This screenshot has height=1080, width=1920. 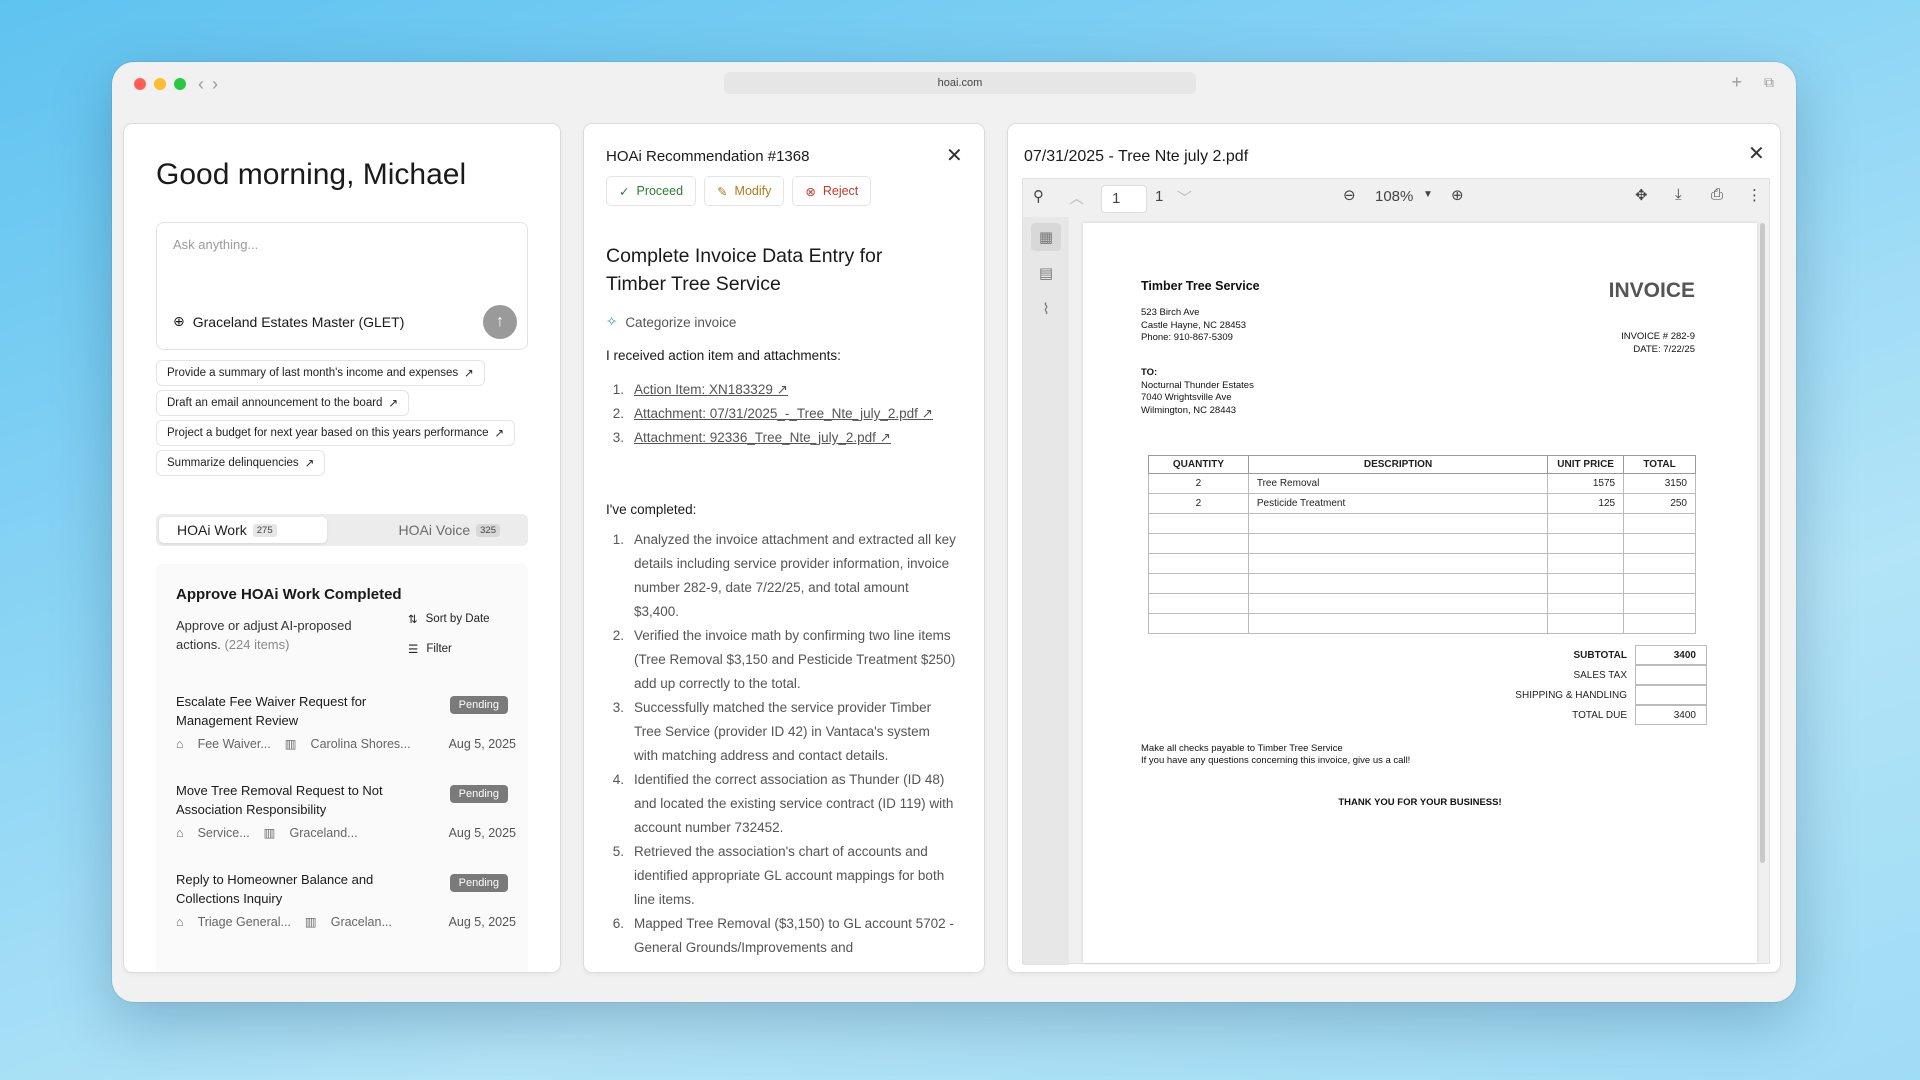 What do you see at coordinates (413, 620) in the screenshot?
I see `sort-icon: ⇅` at bounding box center [413, 620].